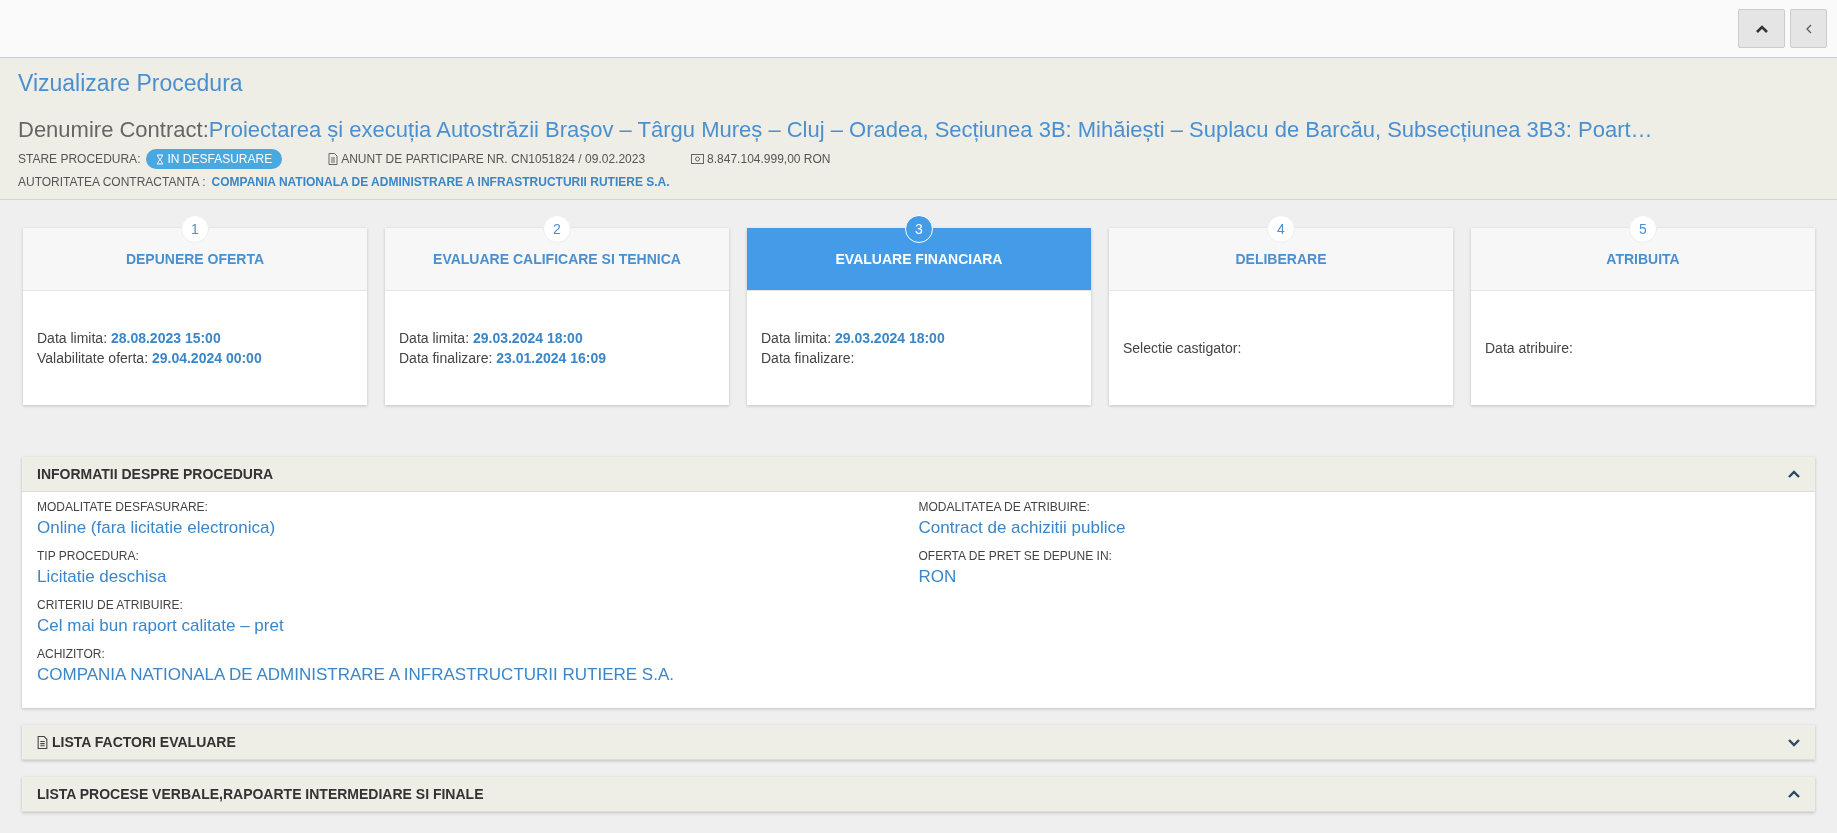 Image resolution: width=1837 pixels, height=833 pixels. I want to click on stage-detail: Data limita: 28.08.2023 15:00, so click(129, 338).